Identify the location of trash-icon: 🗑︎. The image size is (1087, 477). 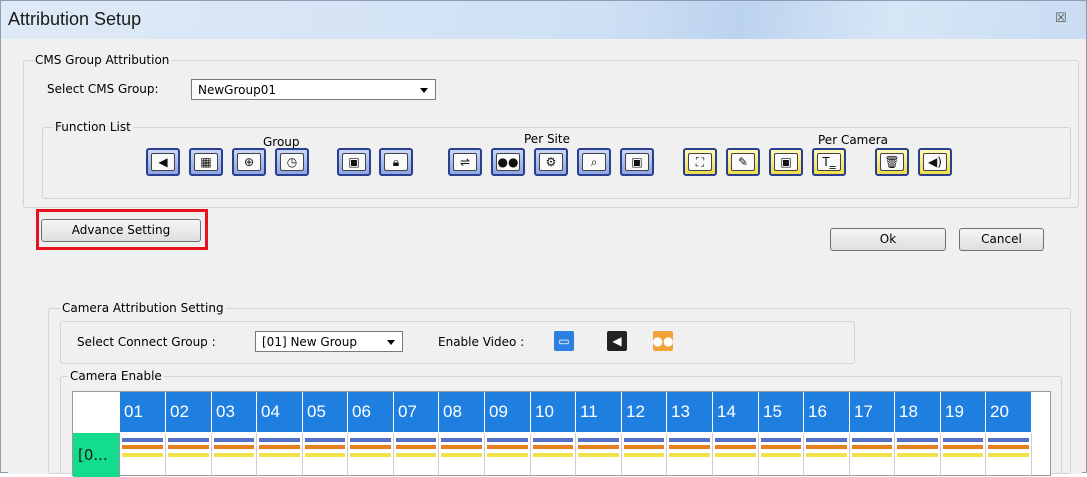
(892, 162).